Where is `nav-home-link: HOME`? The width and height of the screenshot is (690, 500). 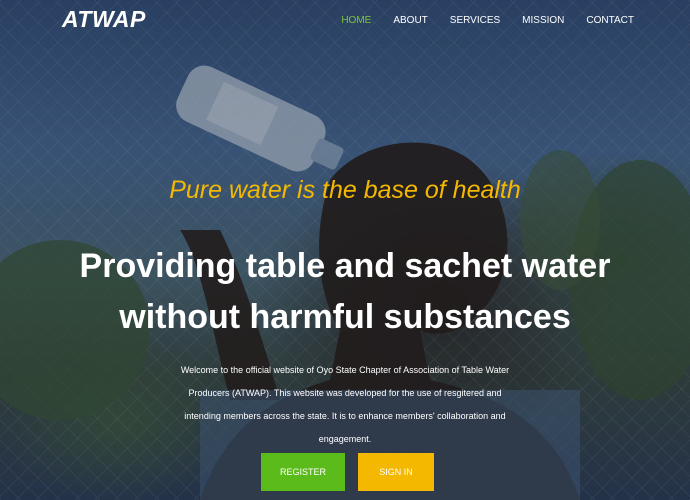 nav-home-link: HOME is located at coordinates (356, 20).